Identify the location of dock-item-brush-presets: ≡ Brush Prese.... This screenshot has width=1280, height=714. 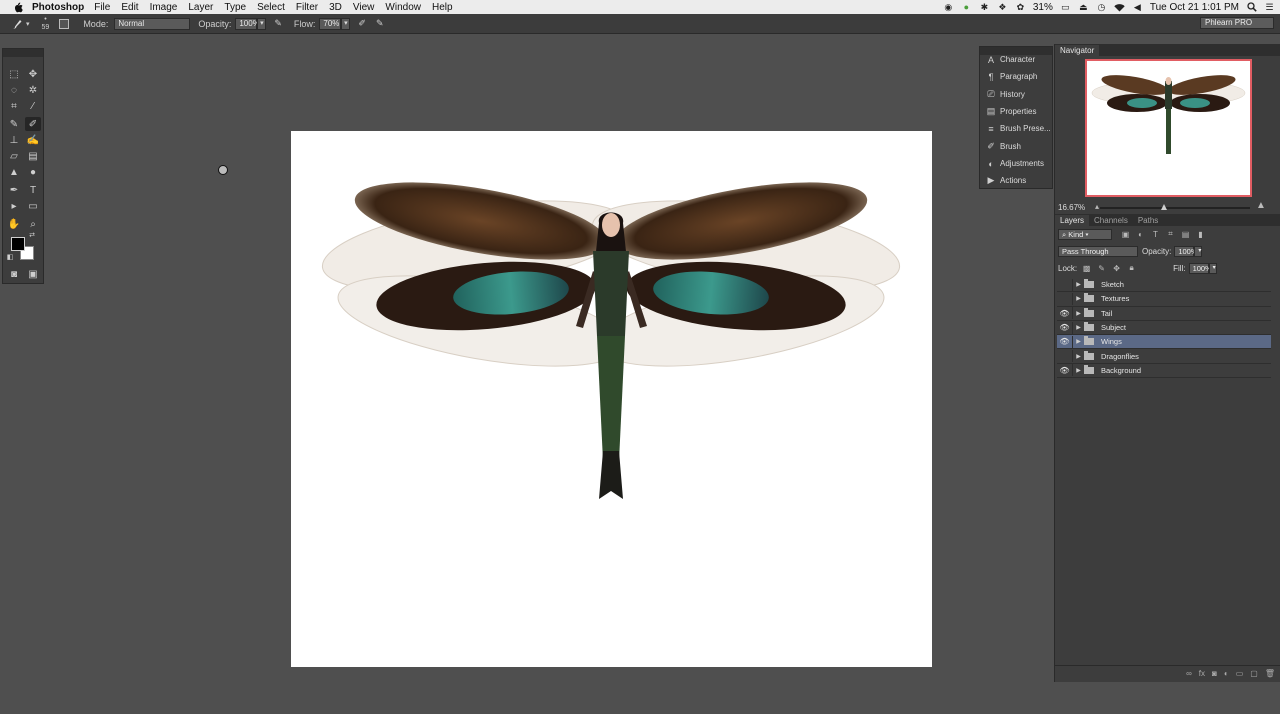
(1017, 128).